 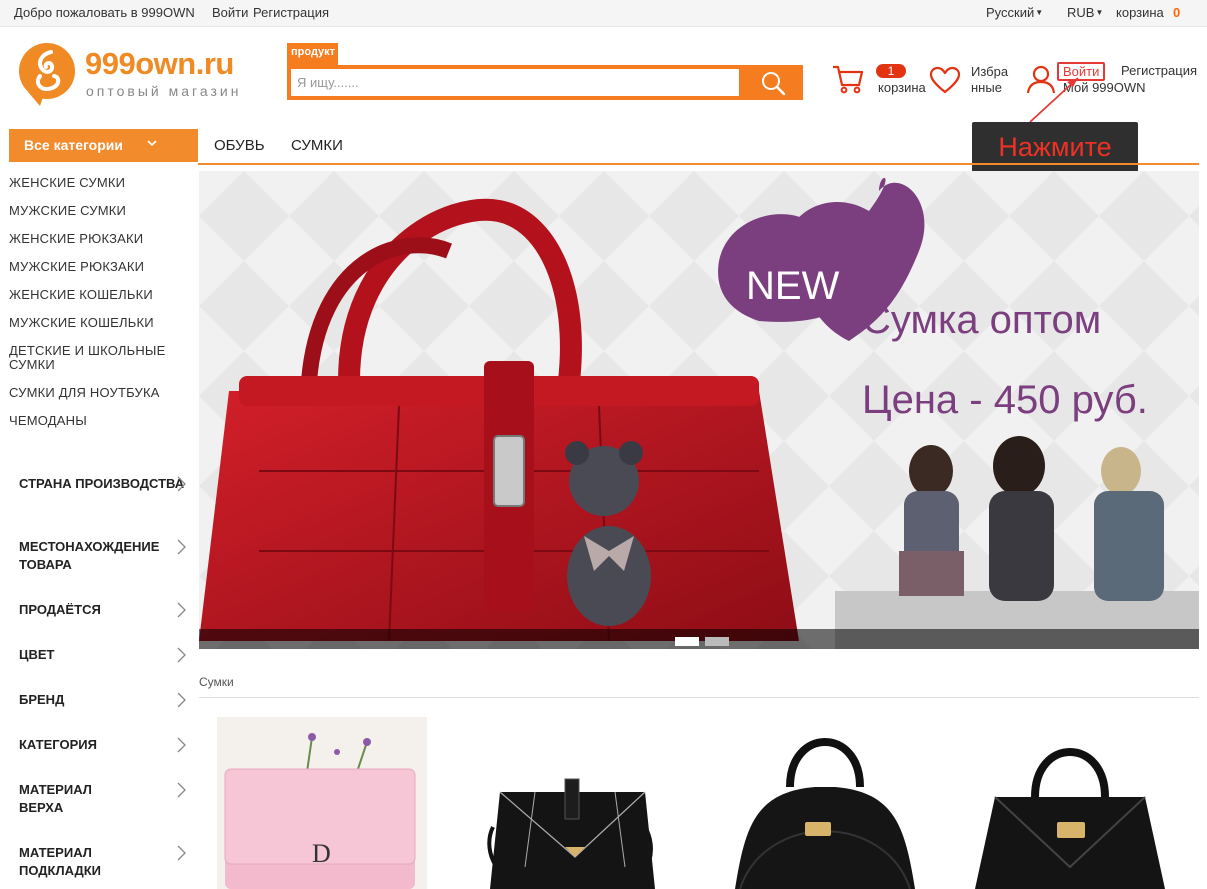 I want to click on logo-tagline: оптовый магазин, so click(x=164, y=91).